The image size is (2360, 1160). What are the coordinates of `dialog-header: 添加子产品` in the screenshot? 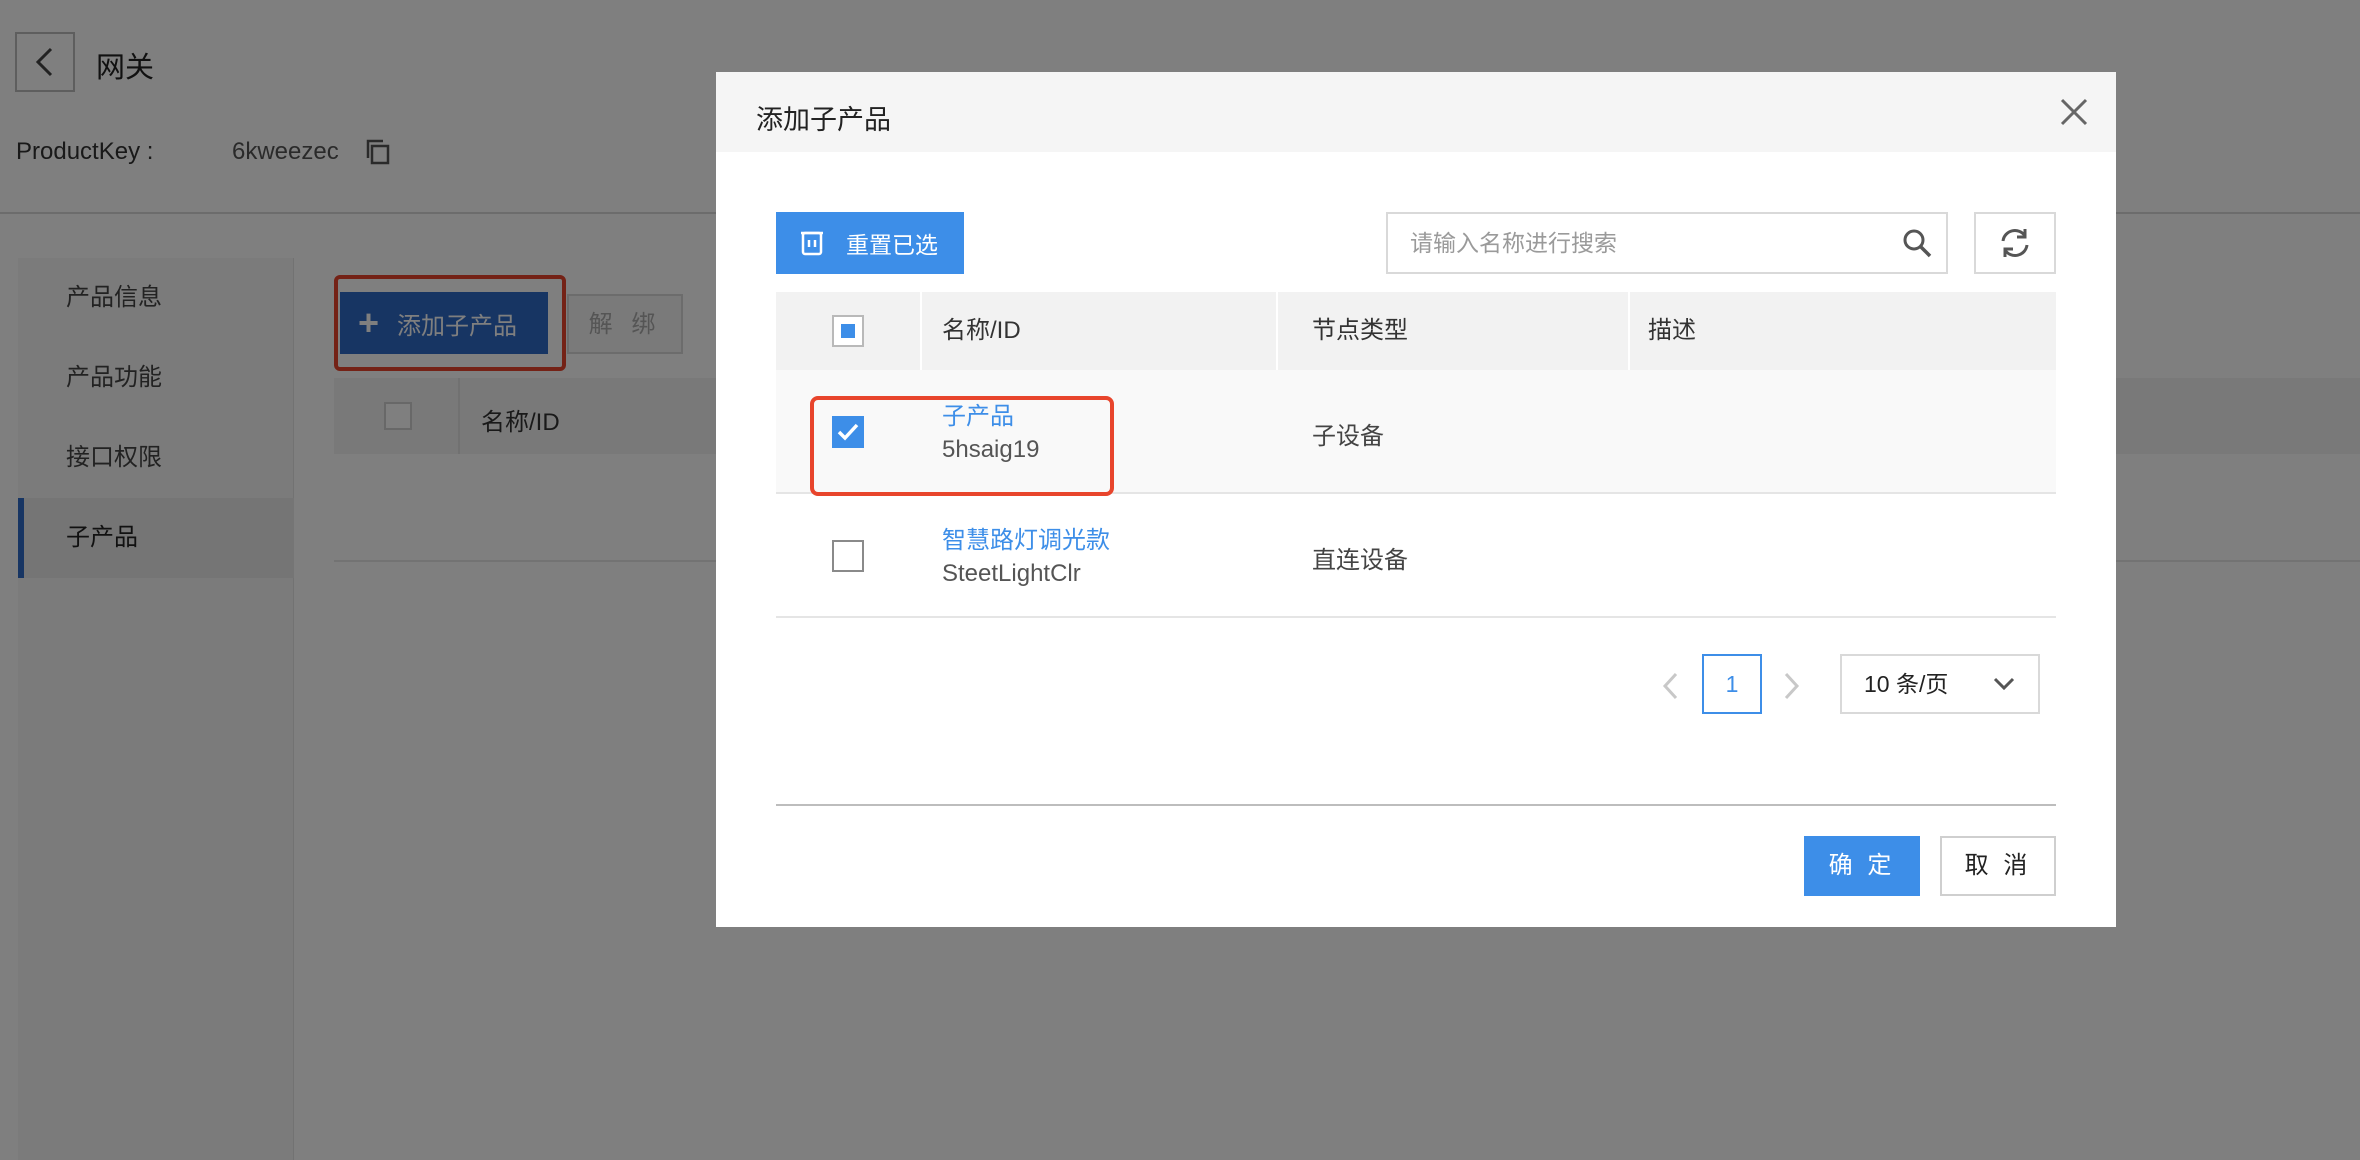 It's located at (1416, 112).